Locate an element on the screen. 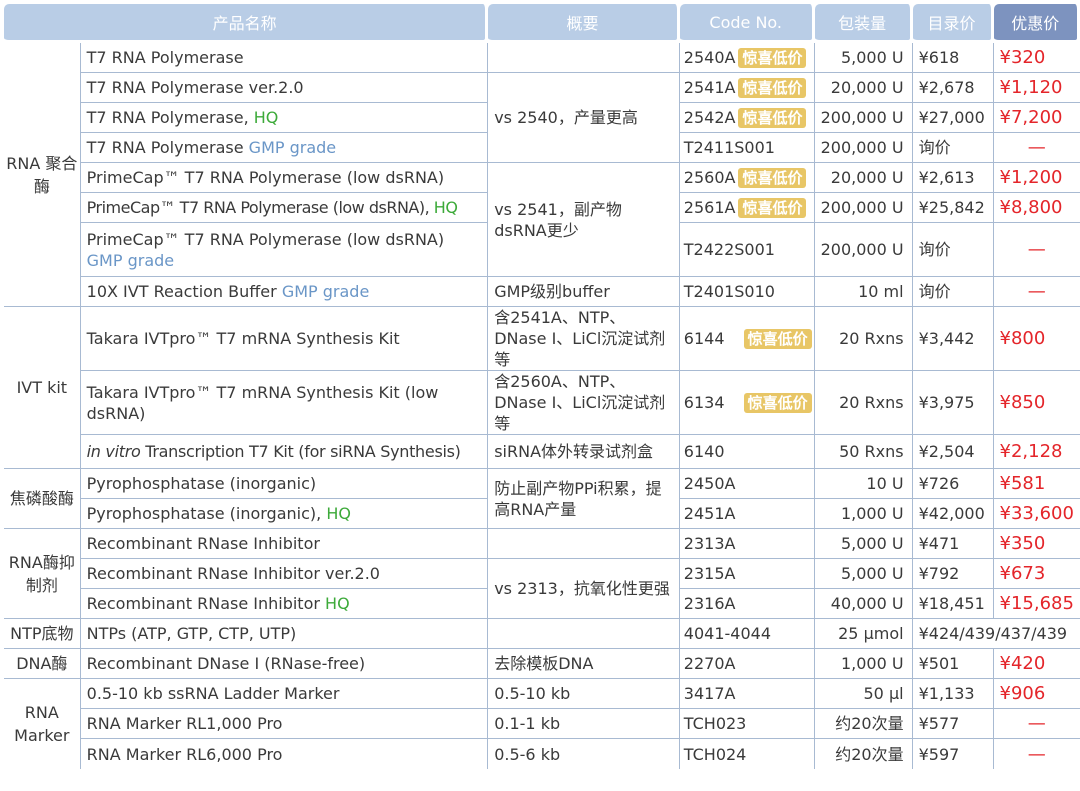 This screenshot has height=791, width=1080. summary-cell: 含2560A、NTP、DNase I、LiCl沉淀试剂等 is located at coordinates (584, 403).